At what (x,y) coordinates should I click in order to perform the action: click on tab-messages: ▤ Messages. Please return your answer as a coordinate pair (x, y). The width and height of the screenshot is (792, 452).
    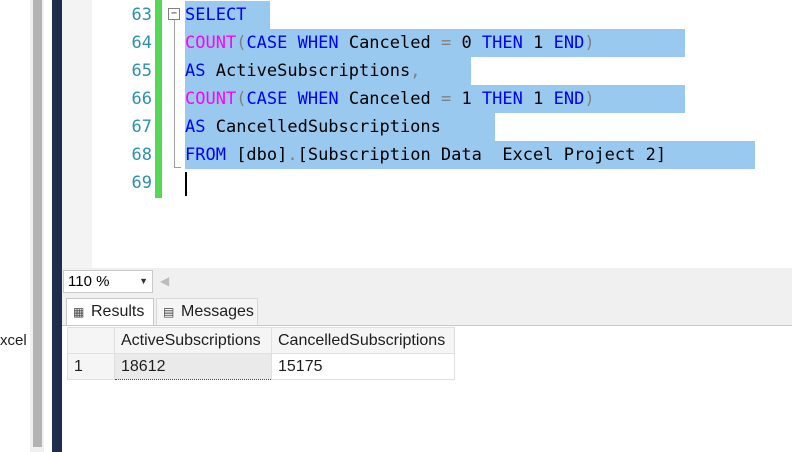
    Looking at the image, I should click on (207, 311).